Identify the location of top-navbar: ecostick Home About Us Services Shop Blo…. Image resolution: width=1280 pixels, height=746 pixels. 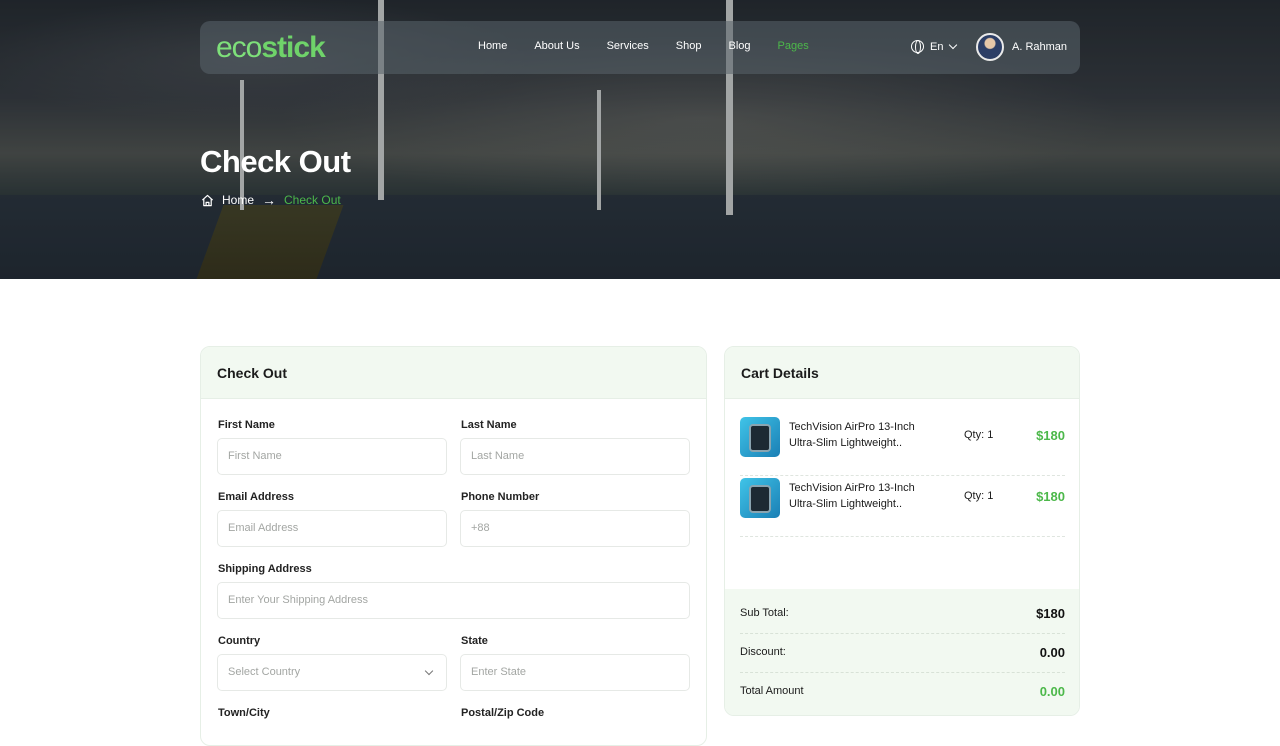
(640, 47).